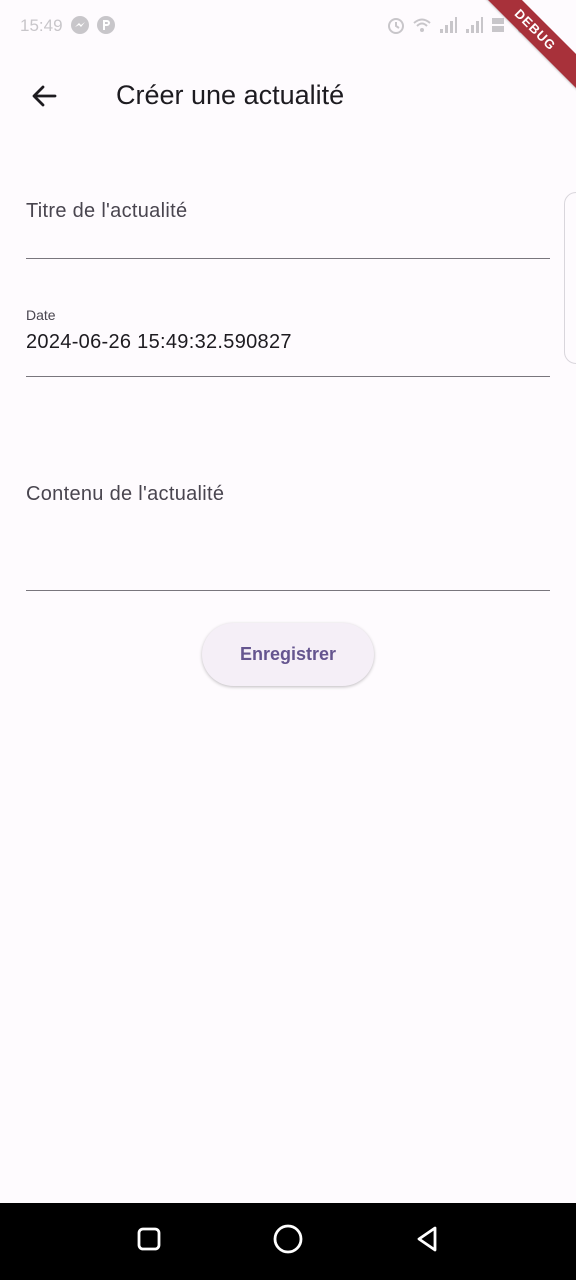 The image size is (576, 1280). I want to click on wifi-icon, so click(422, 25).